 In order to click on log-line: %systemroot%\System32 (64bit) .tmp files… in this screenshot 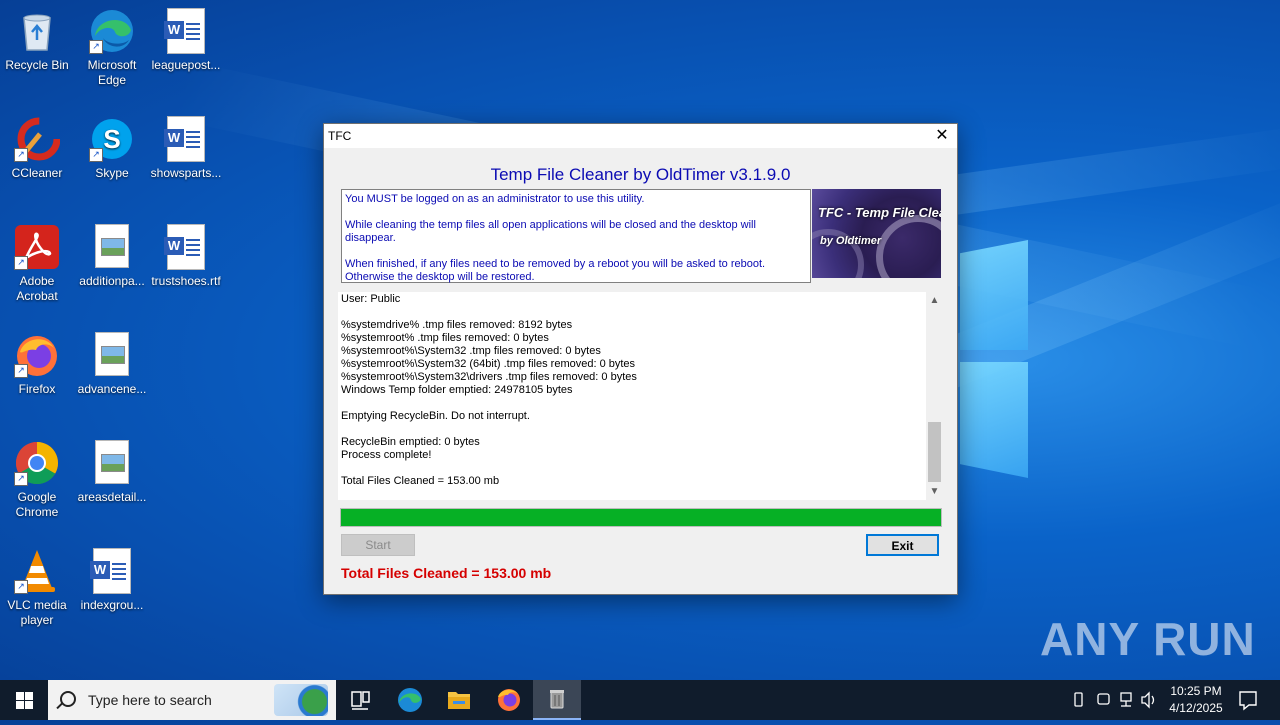, I will do `click(488, 364)`.